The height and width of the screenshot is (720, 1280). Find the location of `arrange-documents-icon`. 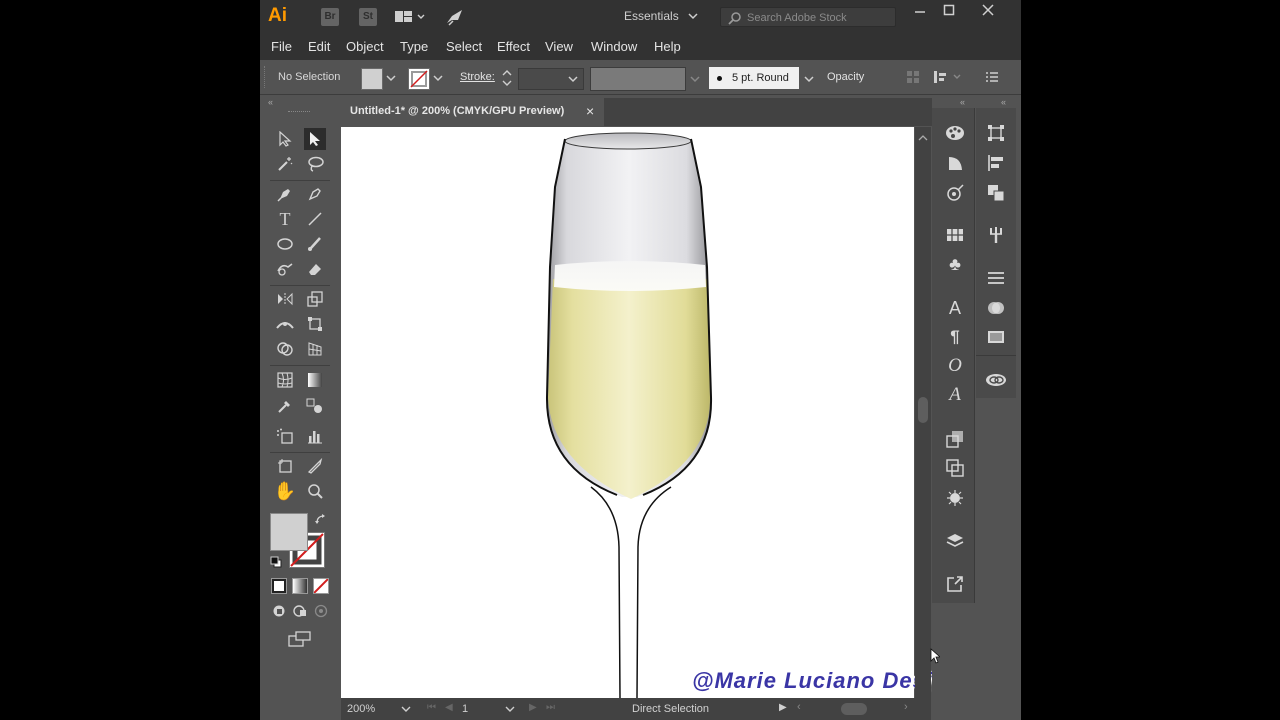

arrange-documents-icon is located at coordinates (410, 18).